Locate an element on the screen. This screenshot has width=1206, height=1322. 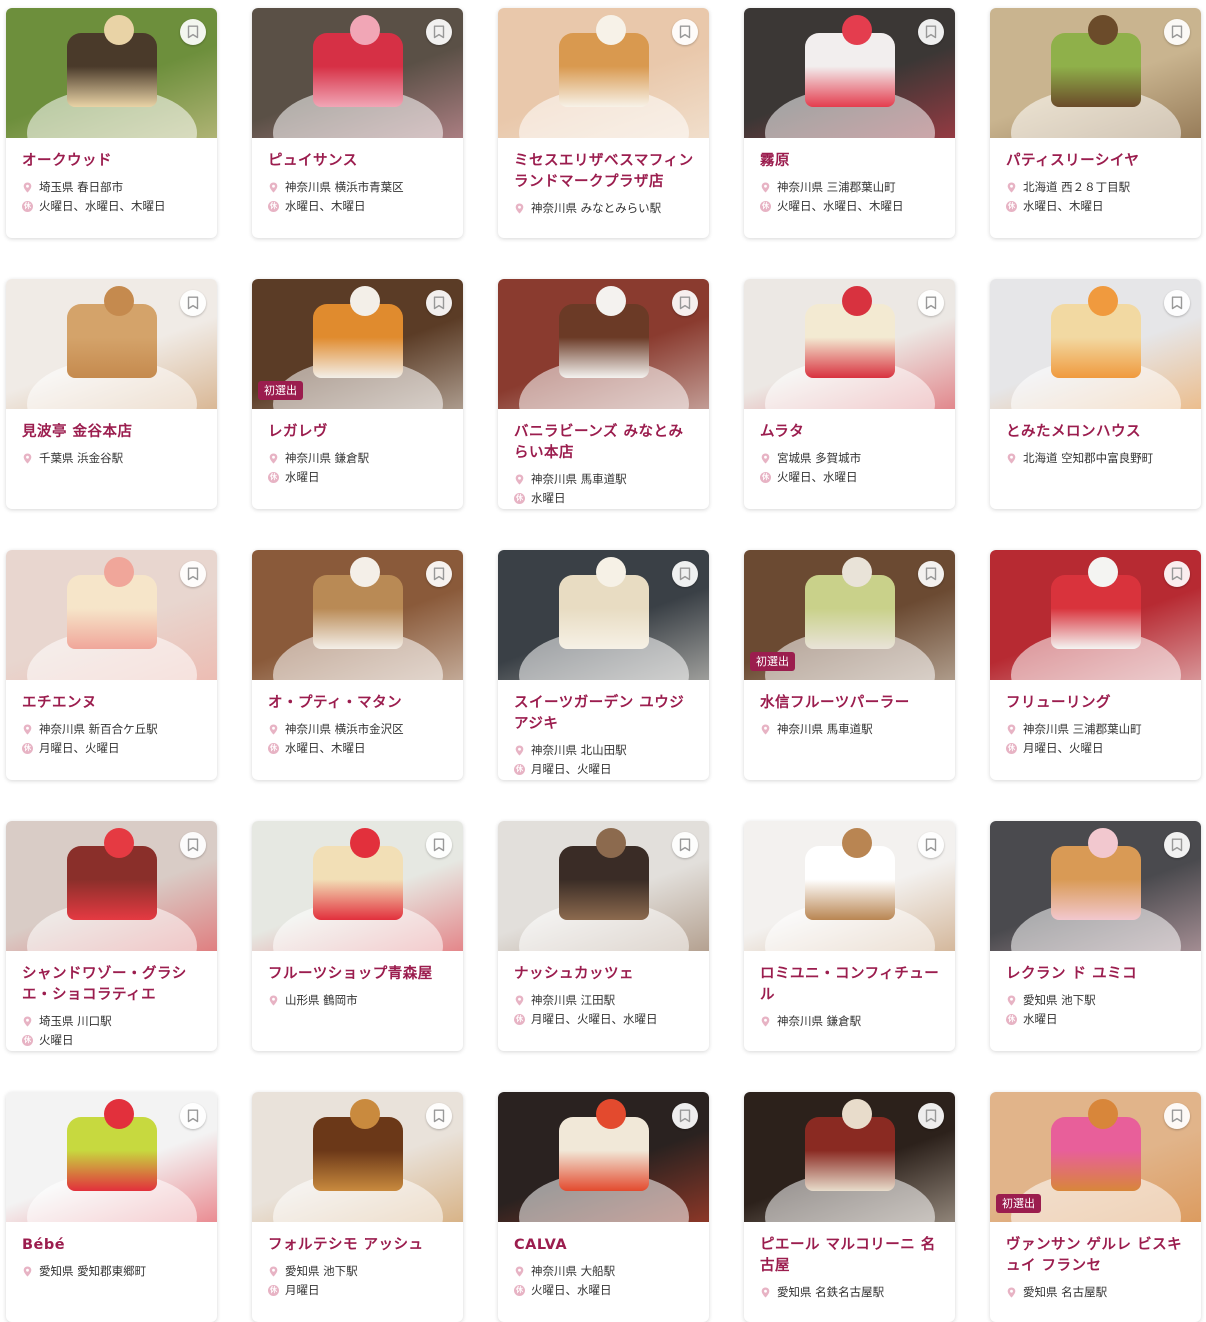
shop-name: ロミユニ・コンフィチュール is located at coordinates (850, 985).